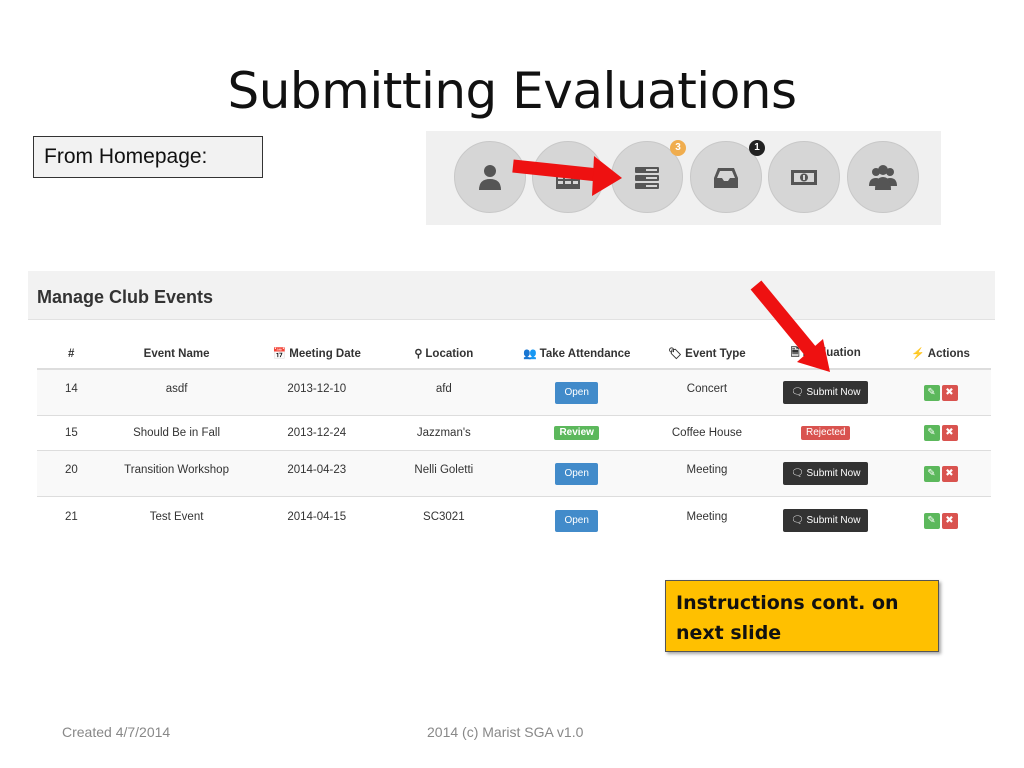  What do you see at coordinates (707, 392) in the screenshot?
I see `event-type: Concert` at bounding box center [707, 392].